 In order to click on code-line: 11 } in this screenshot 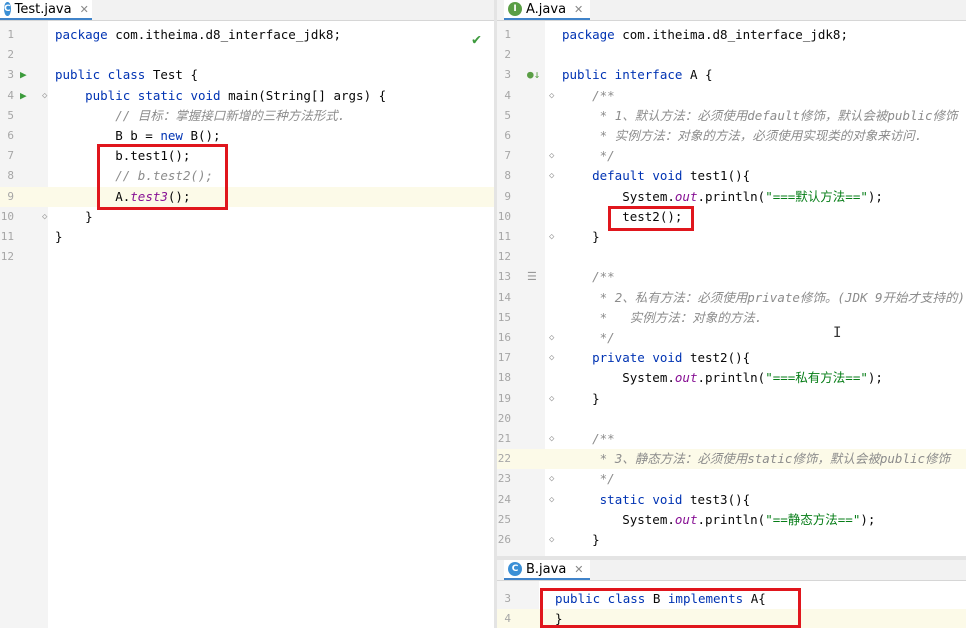, I will do `click(731, 237)`.